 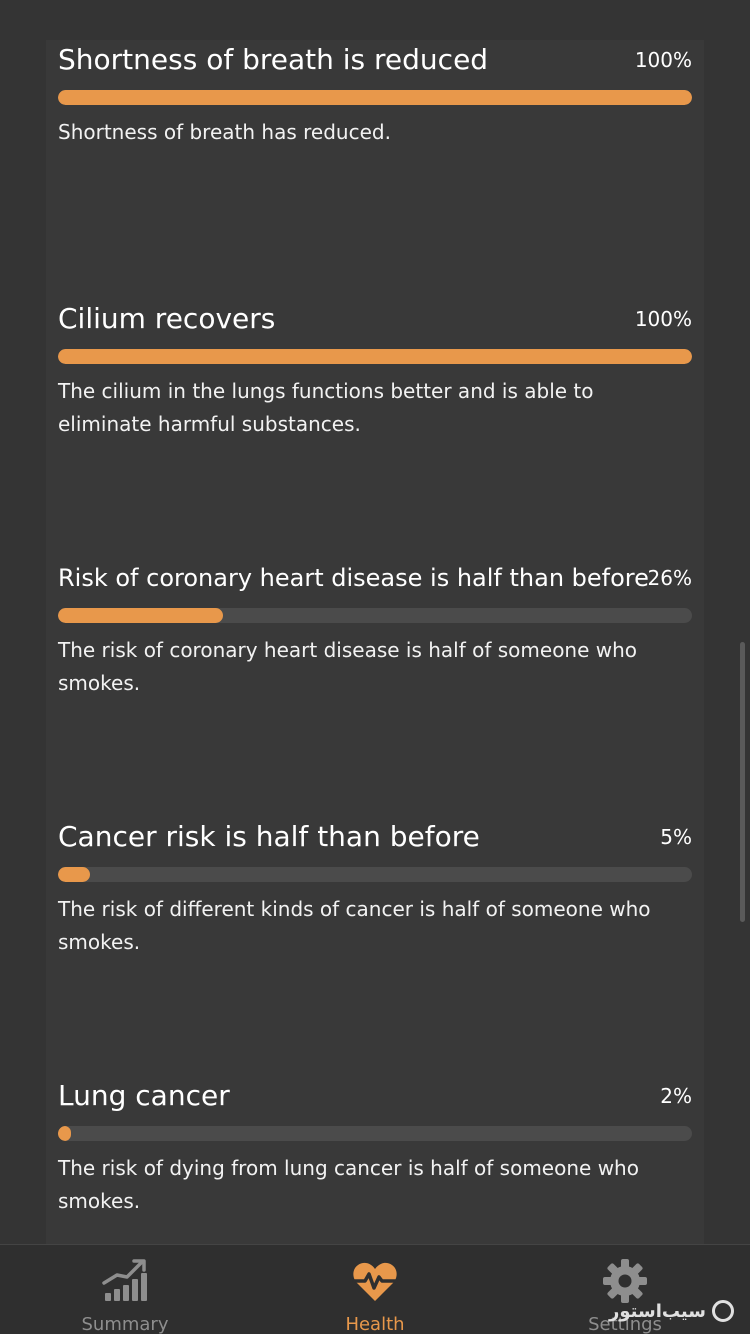 I want to click on watermark-text: سیب‌استور, so click(x=657, y=1311).